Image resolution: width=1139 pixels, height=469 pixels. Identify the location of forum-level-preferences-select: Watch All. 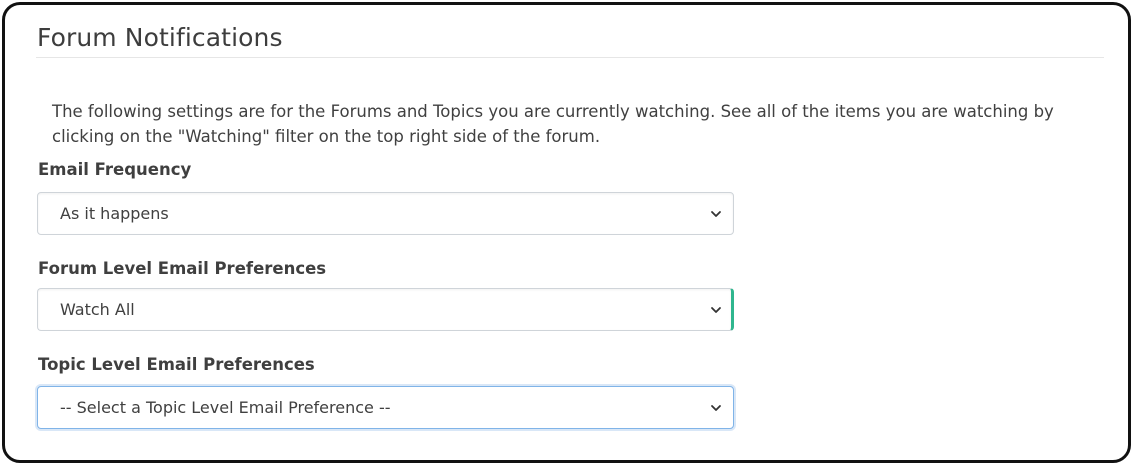
(385, 309).